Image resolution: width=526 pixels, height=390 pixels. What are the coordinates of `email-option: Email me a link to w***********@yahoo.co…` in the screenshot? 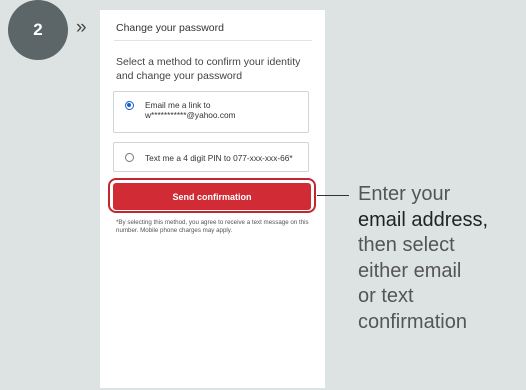 It's located at (211, 112).